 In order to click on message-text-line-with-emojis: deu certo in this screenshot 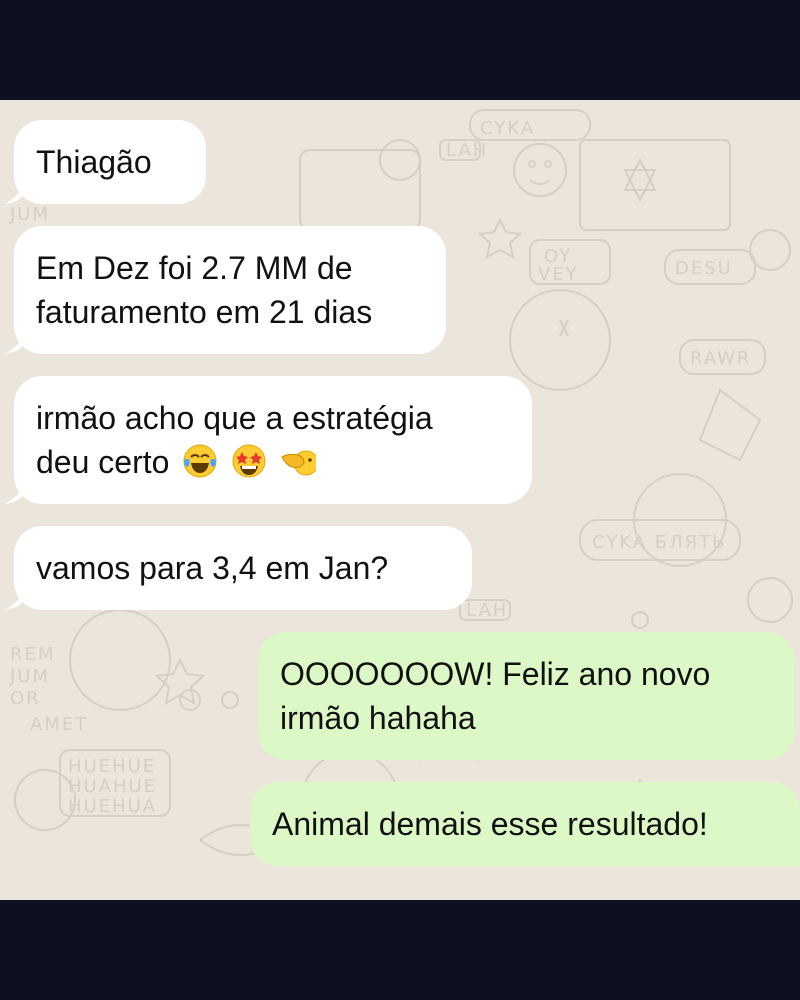, I will do `click(273, 462)`.